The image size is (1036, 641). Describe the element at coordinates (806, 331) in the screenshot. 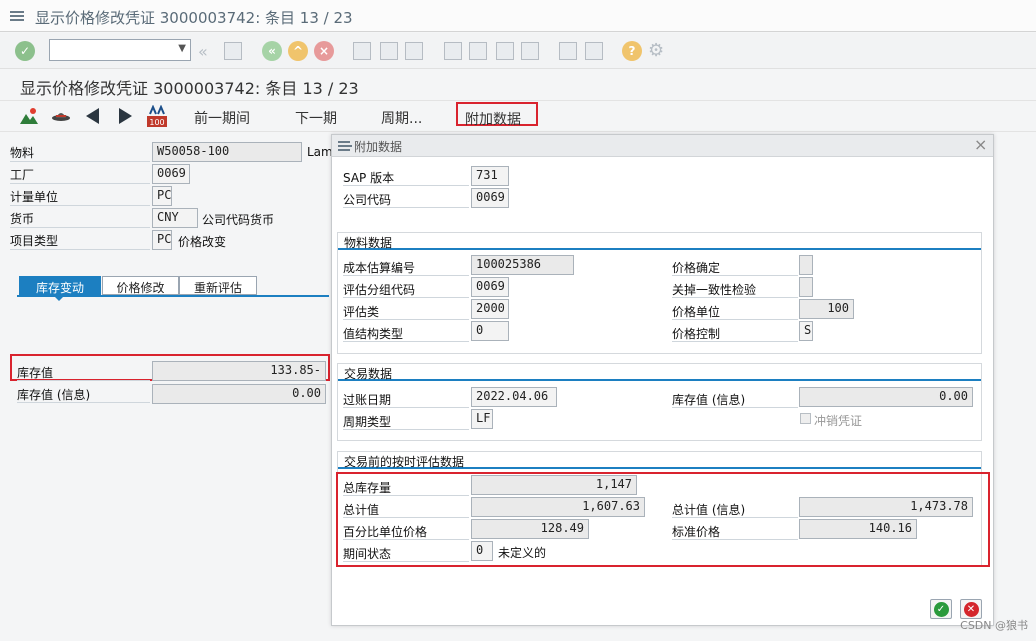

I see `price-control-field: S` at that location.